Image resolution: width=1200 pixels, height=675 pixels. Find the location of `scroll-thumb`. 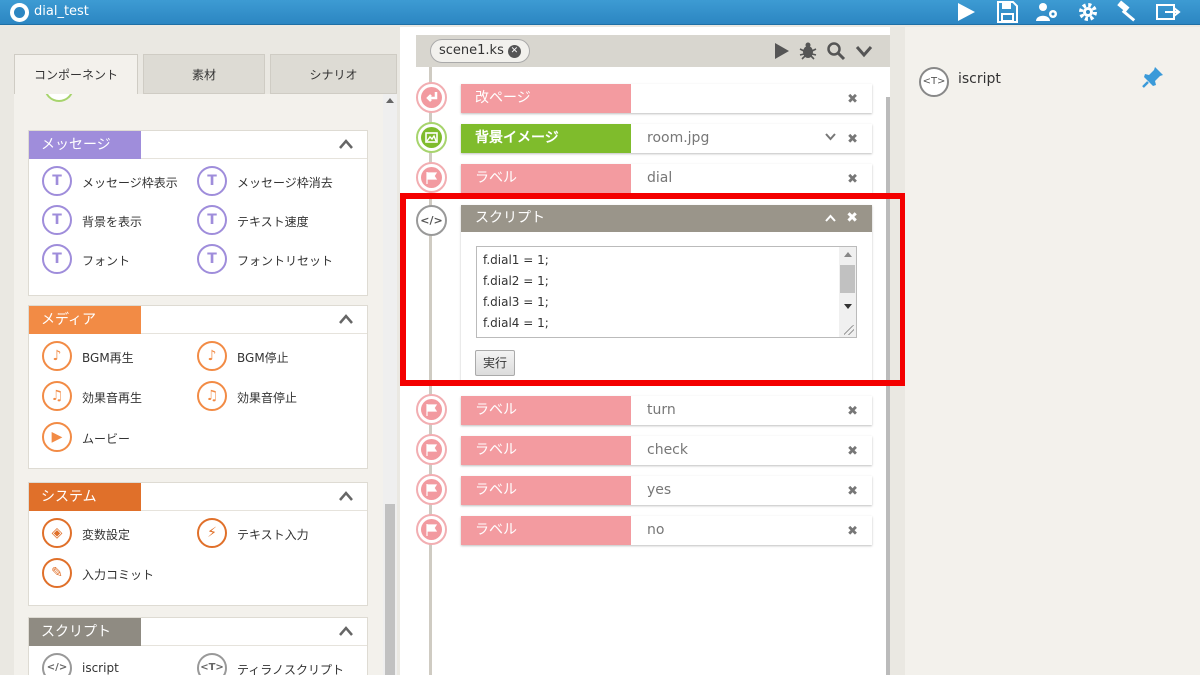

scroll-thumb is located at coordinates (390, 589).